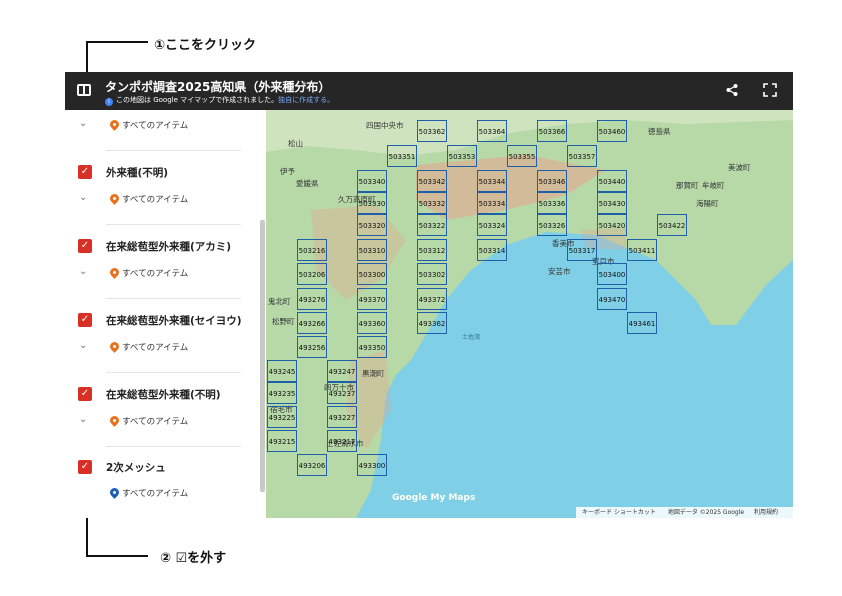 This screenshot has width=842, height=596. I want to click on terms-link: 利用規約, so click(766, 512).